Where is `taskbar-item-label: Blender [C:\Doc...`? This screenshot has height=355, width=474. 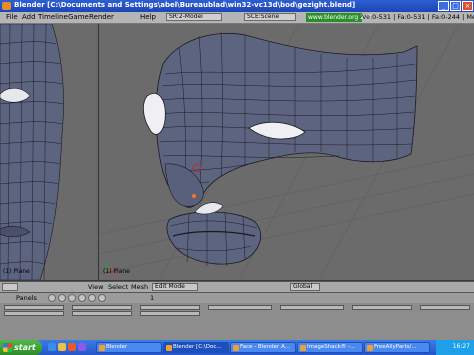 taskbar-item-label: Blender [C:\Doc... is located at coordinates (197, 347).